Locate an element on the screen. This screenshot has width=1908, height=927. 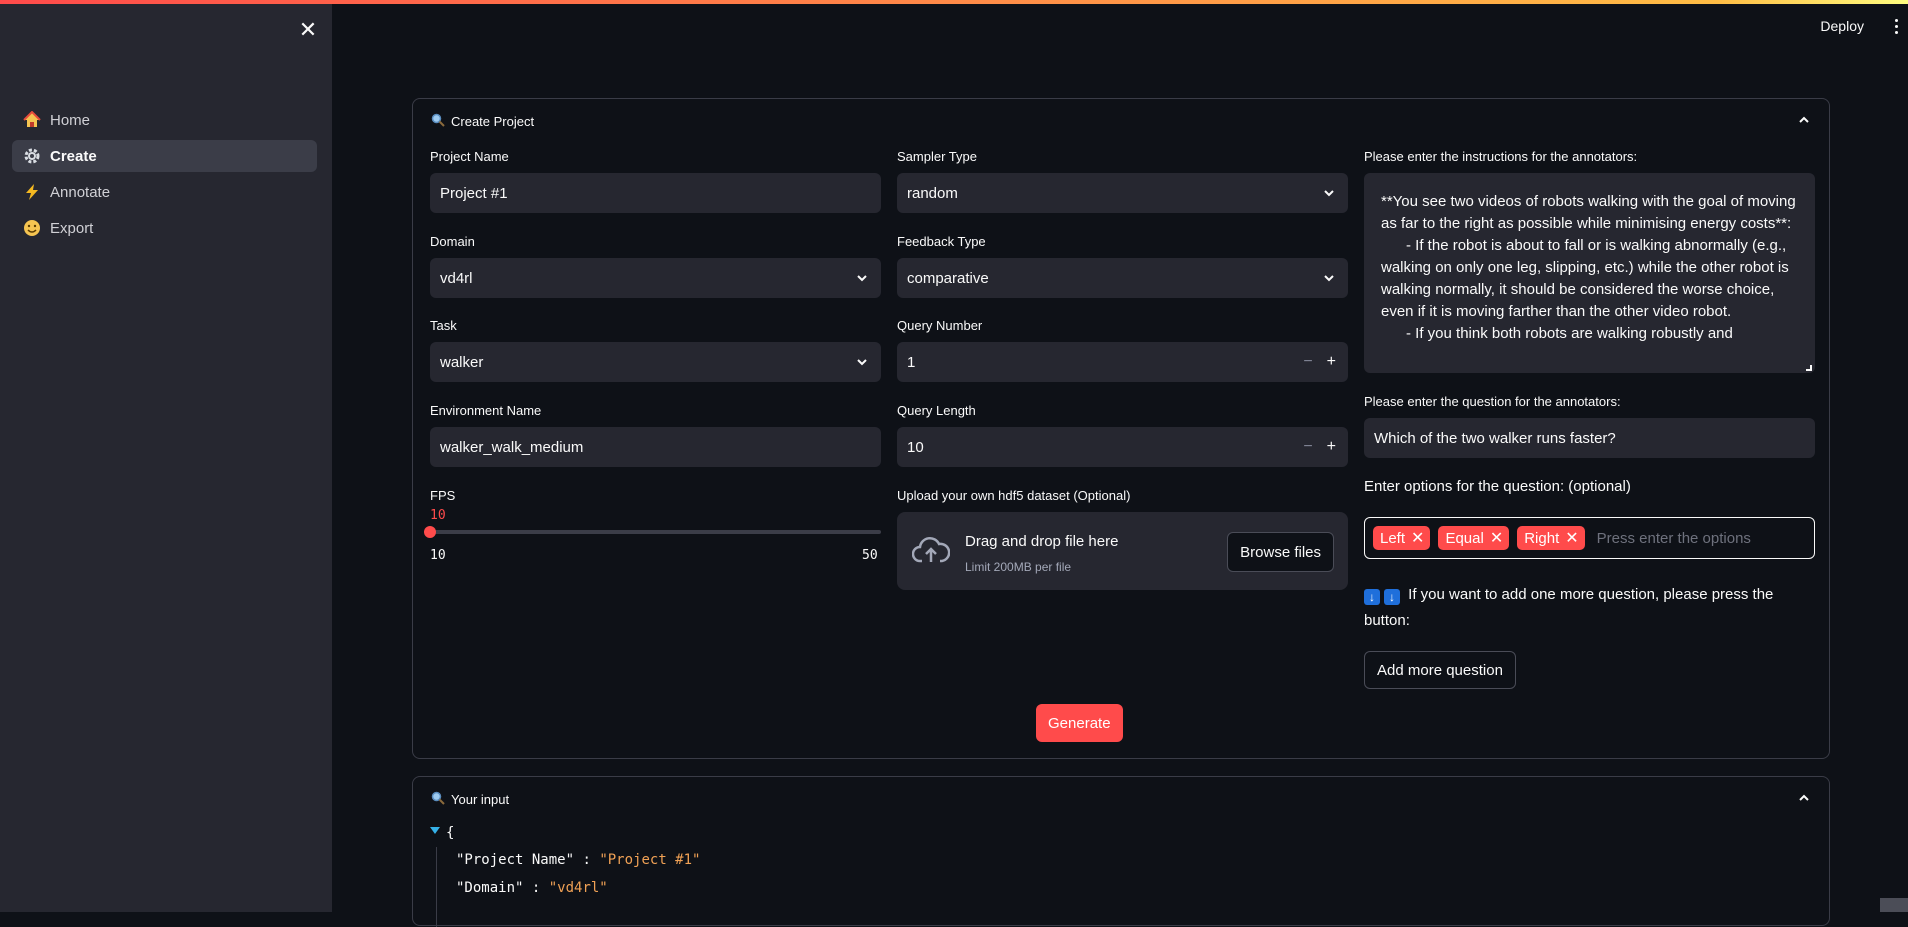
environment-name-value: walker_walk_medium is located at coordinates (511, 447).